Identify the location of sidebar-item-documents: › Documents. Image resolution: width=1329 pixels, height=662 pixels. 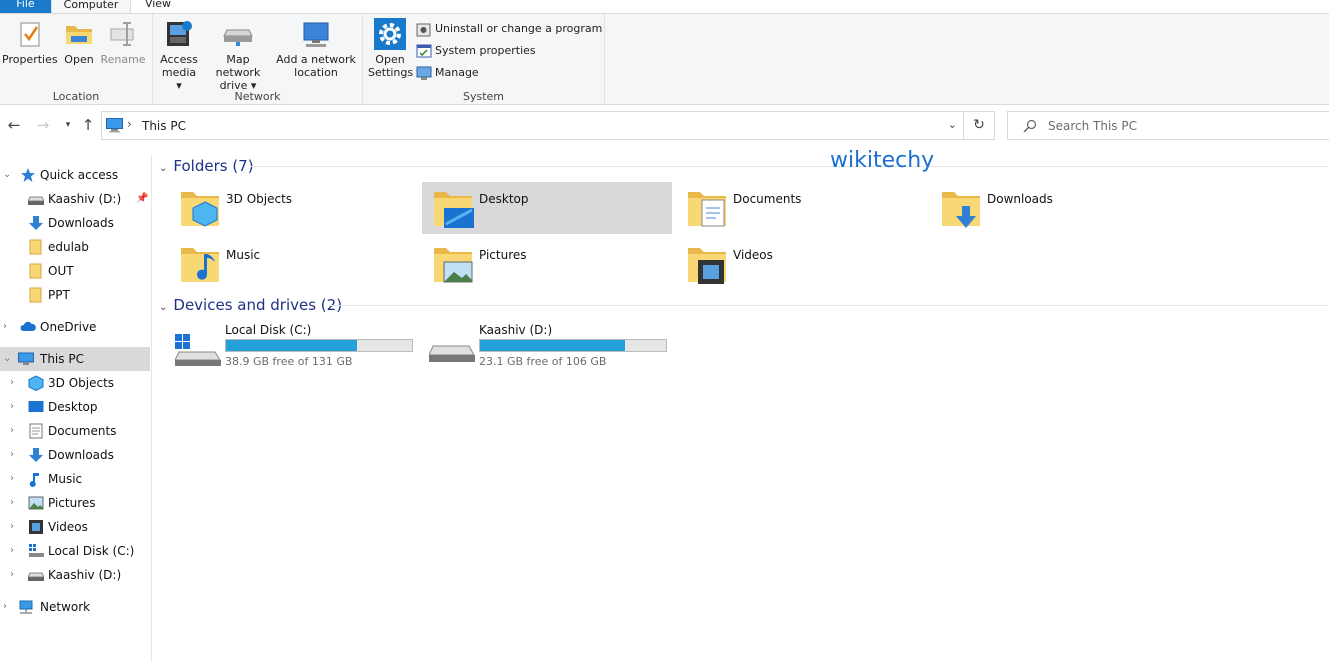
(75, 431).